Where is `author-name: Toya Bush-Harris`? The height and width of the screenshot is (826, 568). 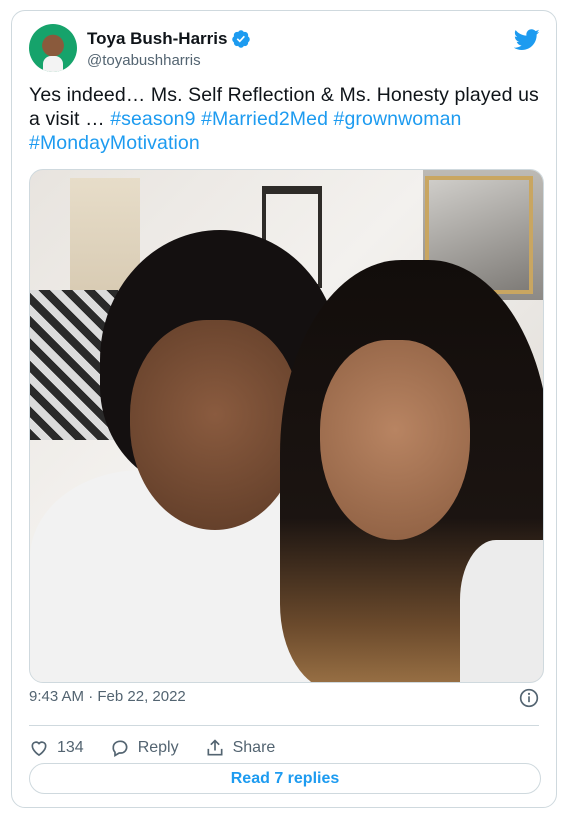 author-name: Toya Bush-Harris is located at coordinates (157, 39).